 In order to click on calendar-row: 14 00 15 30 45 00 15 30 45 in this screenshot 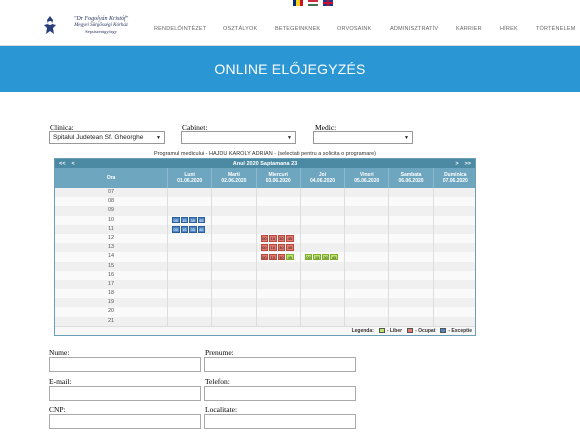, I will do `click(266, 257)`.